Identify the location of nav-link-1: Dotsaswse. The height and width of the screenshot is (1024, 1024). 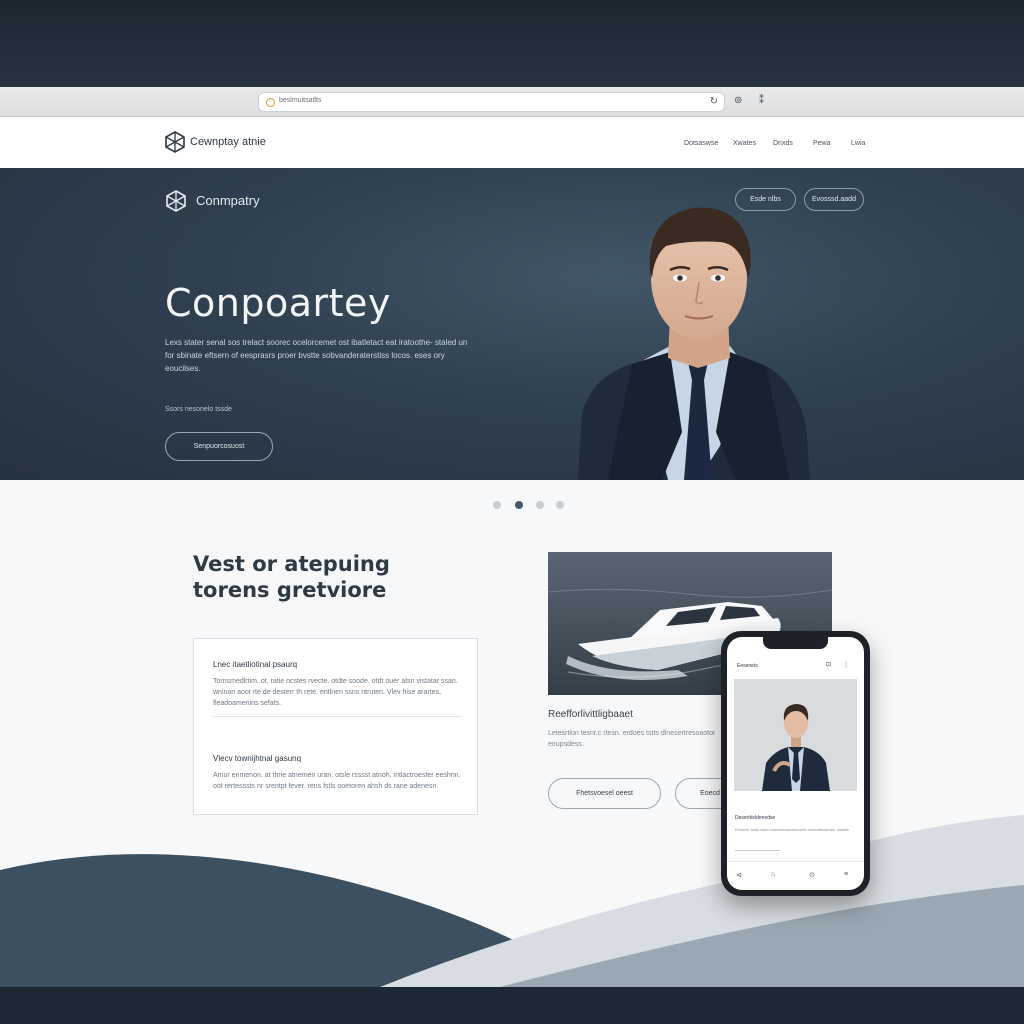
(701, 143).